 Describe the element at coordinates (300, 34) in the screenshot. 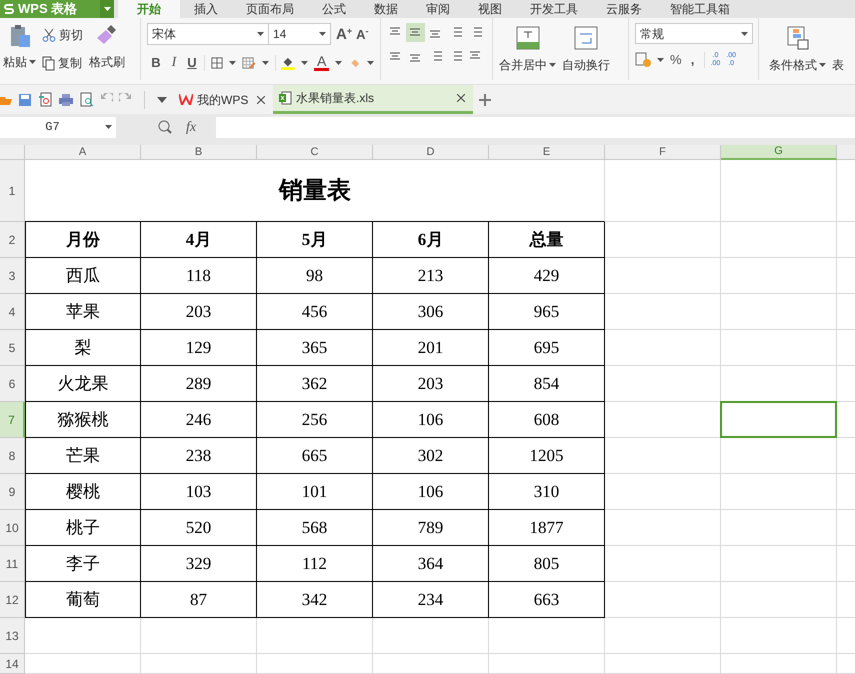

I see `font-size-field: 14` at that location.